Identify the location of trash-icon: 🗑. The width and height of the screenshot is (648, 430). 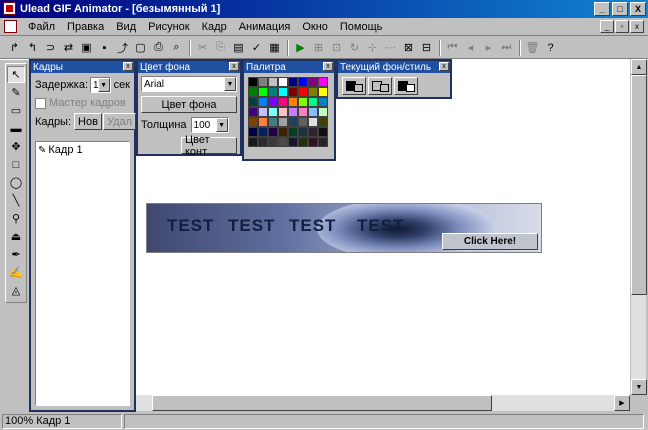
(532, 47).